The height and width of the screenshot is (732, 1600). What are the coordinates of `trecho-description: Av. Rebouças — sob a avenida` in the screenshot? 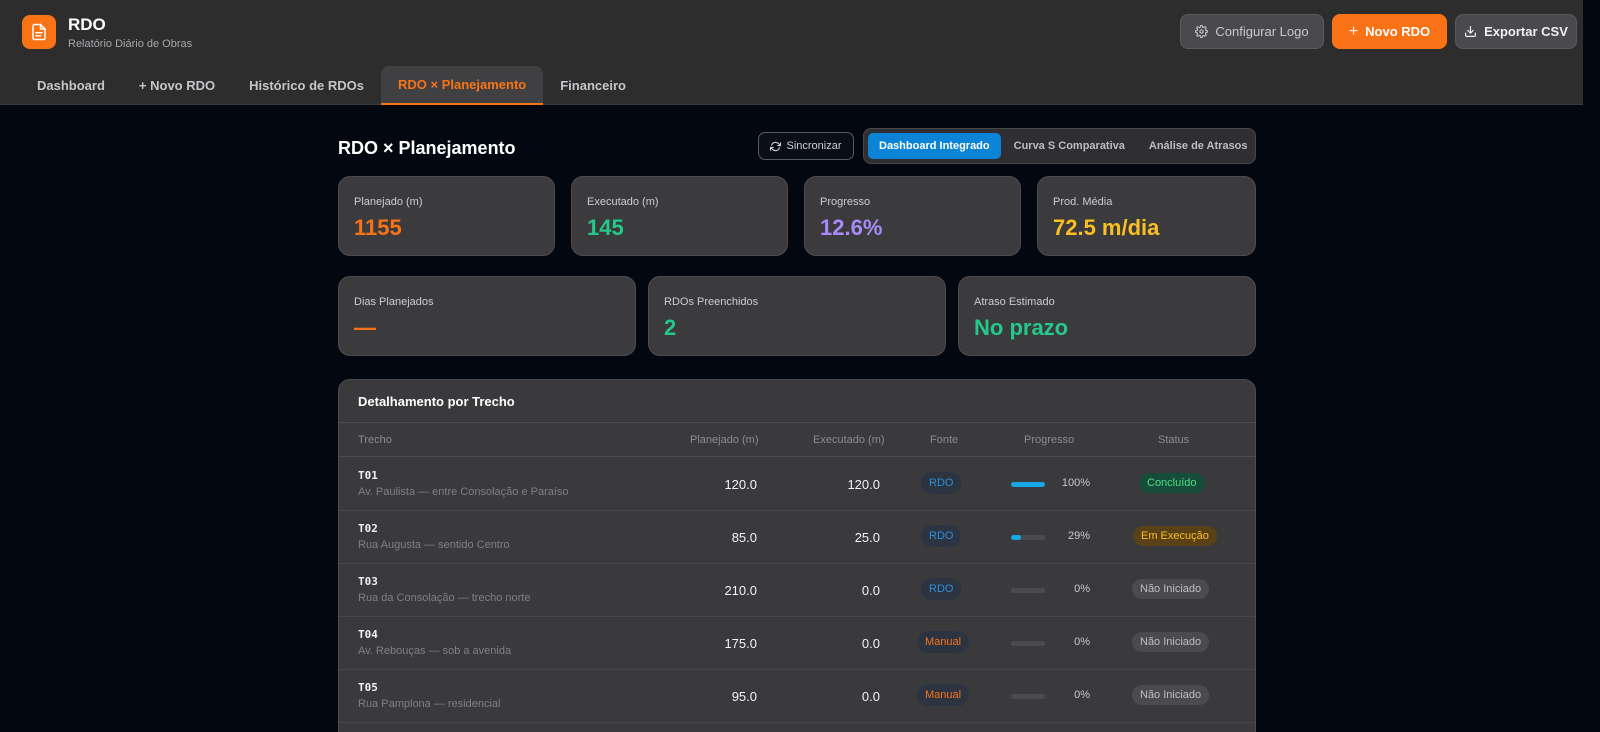 It's located at (435, 651).